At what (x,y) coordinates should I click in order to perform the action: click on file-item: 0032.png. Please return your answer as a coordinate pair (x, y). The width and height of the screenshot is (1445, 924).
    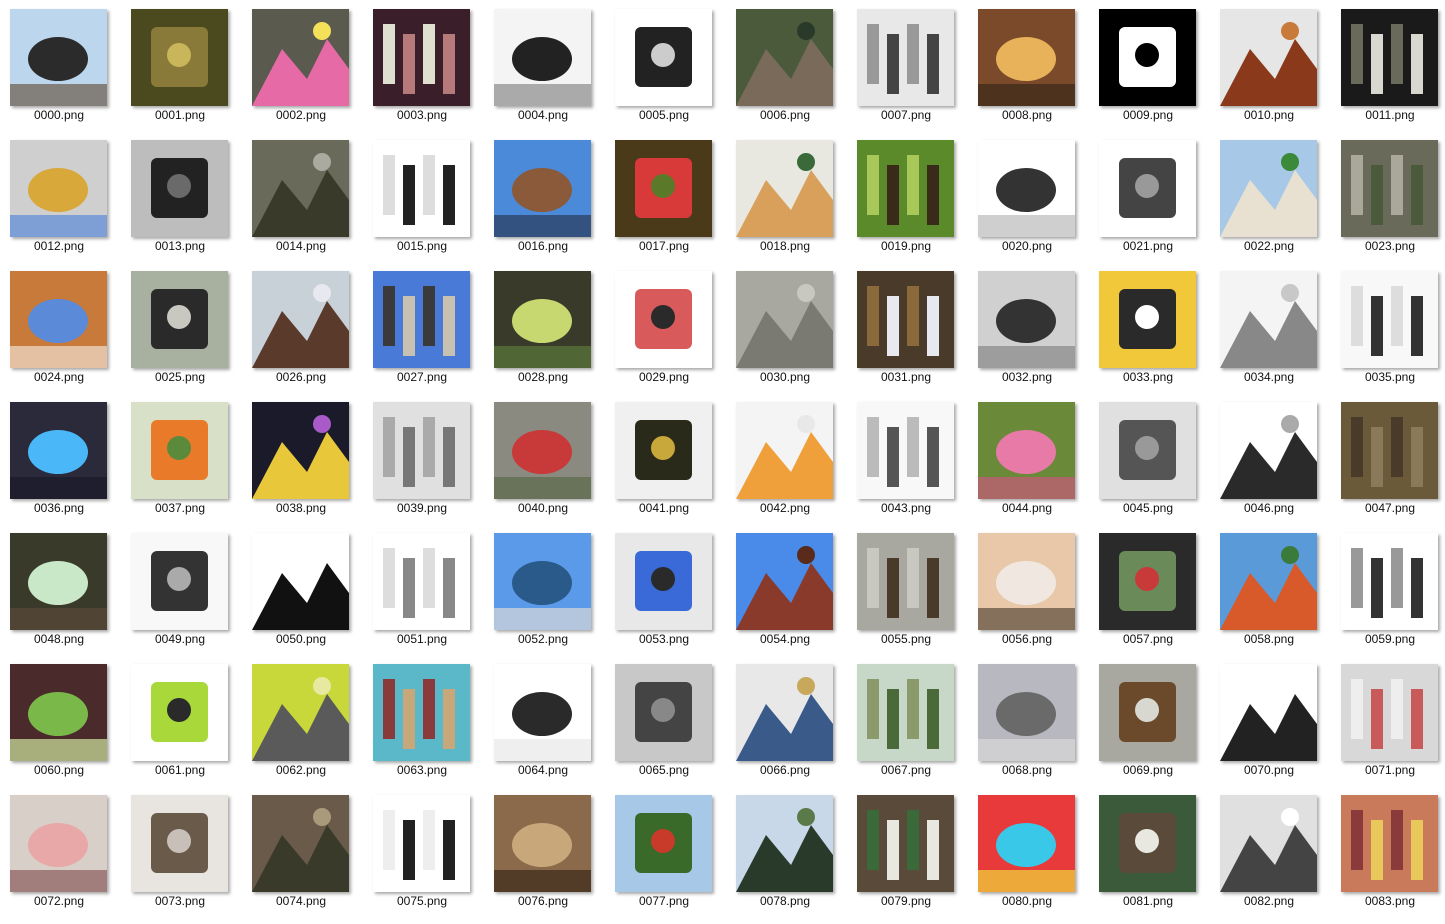
    Looking at the image, I should click on (1028, 327).